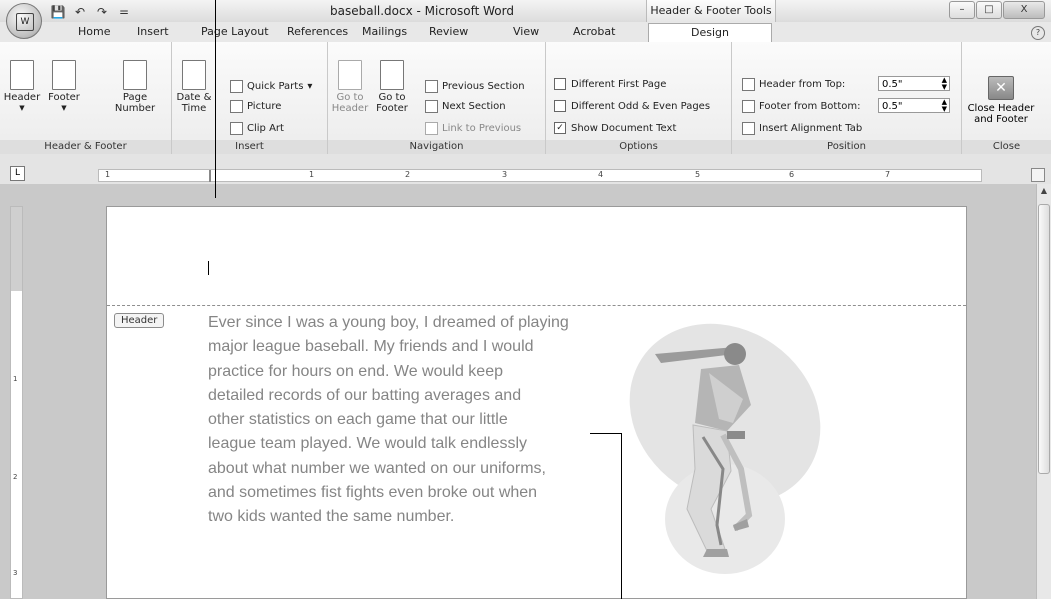  I want to click on tab-review: Review, so click(448, 31).